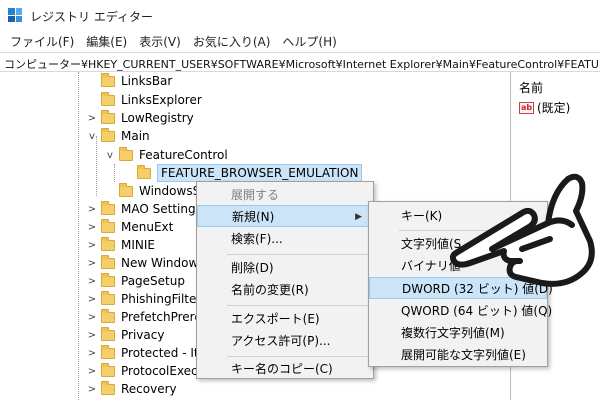 Image resolution: width=600 pixels, height=400 pixels. I want to click on title-bar: レジストリ エディター, so click(300, 15).